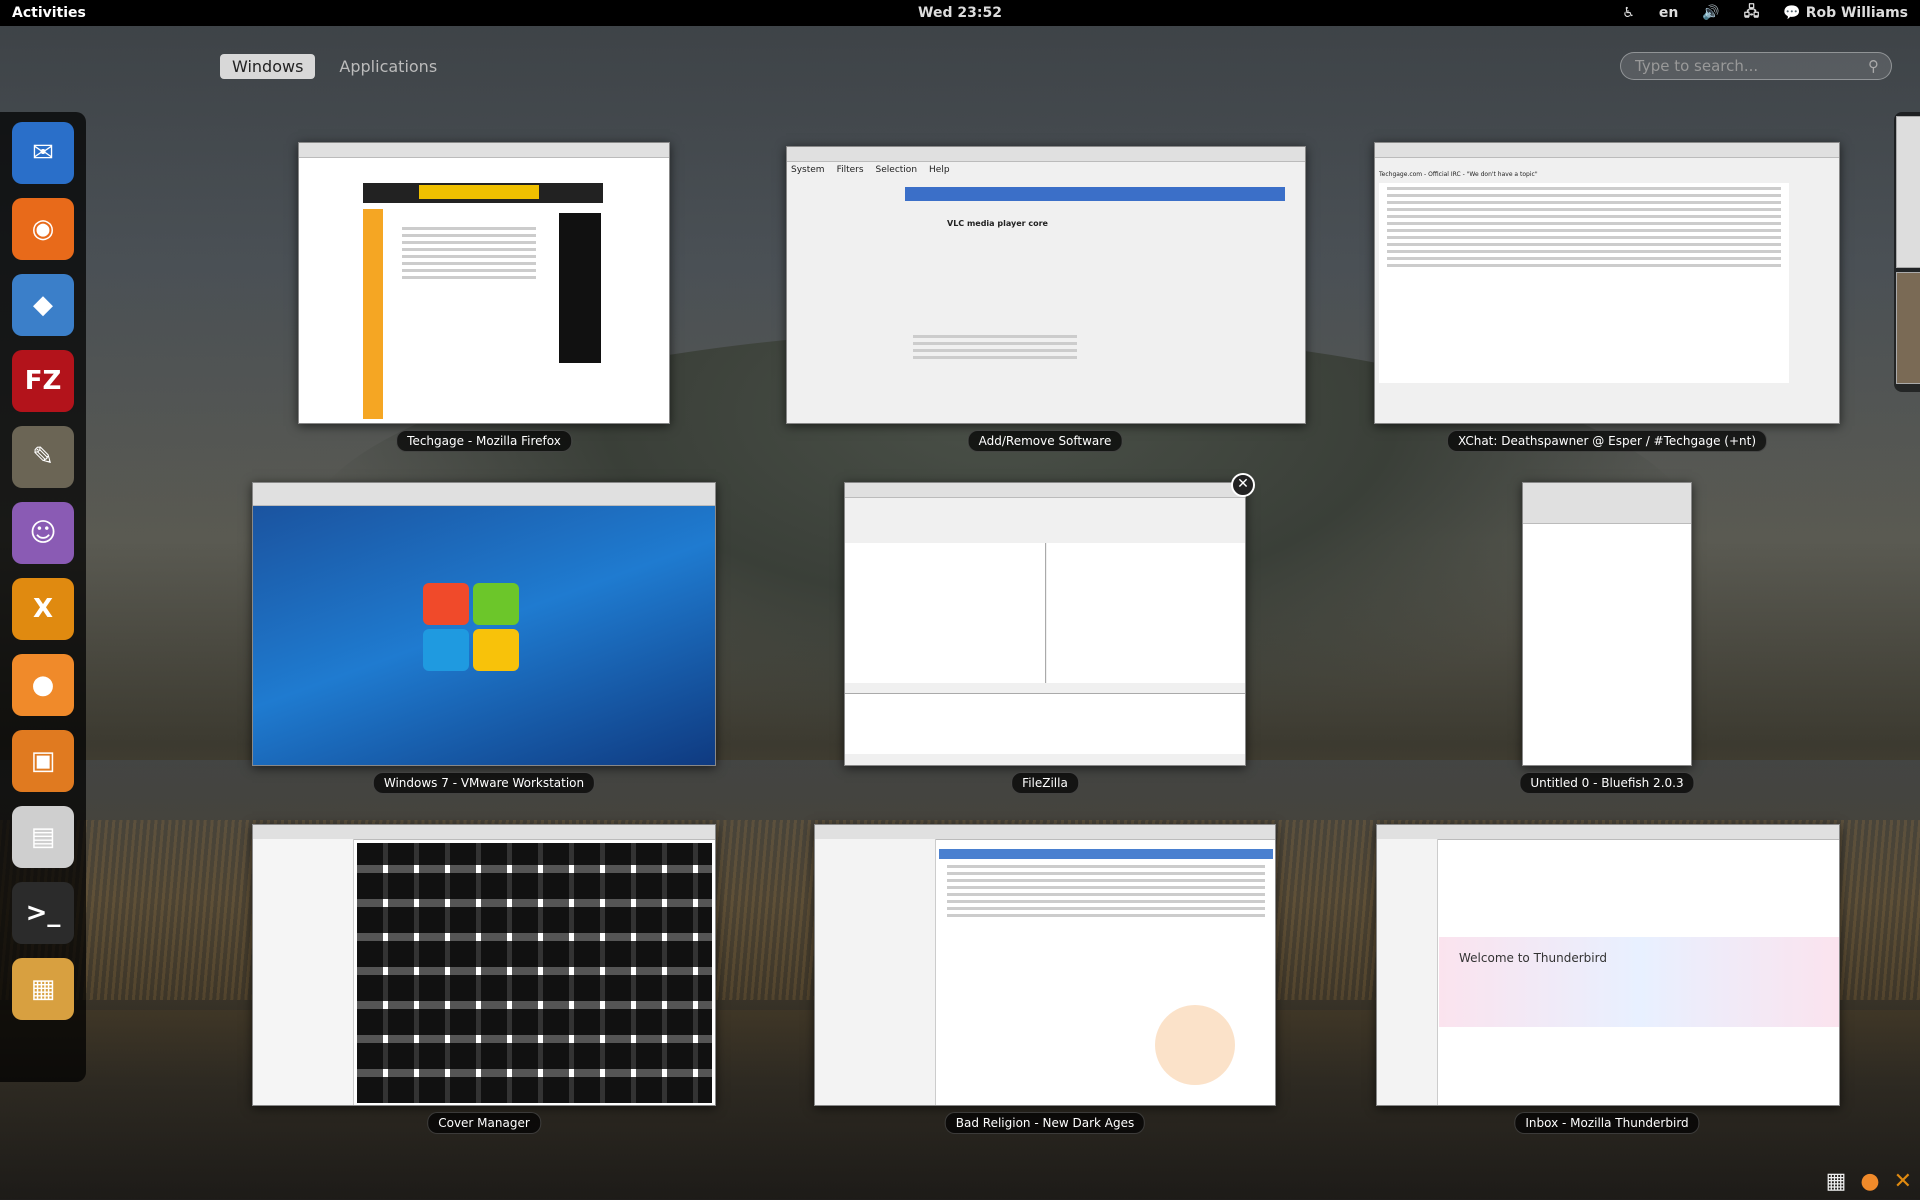  What do you see at coordinates (896, 170) in the screenshot?
I see `menu-item: Selection` at bounding box center [896, 170].